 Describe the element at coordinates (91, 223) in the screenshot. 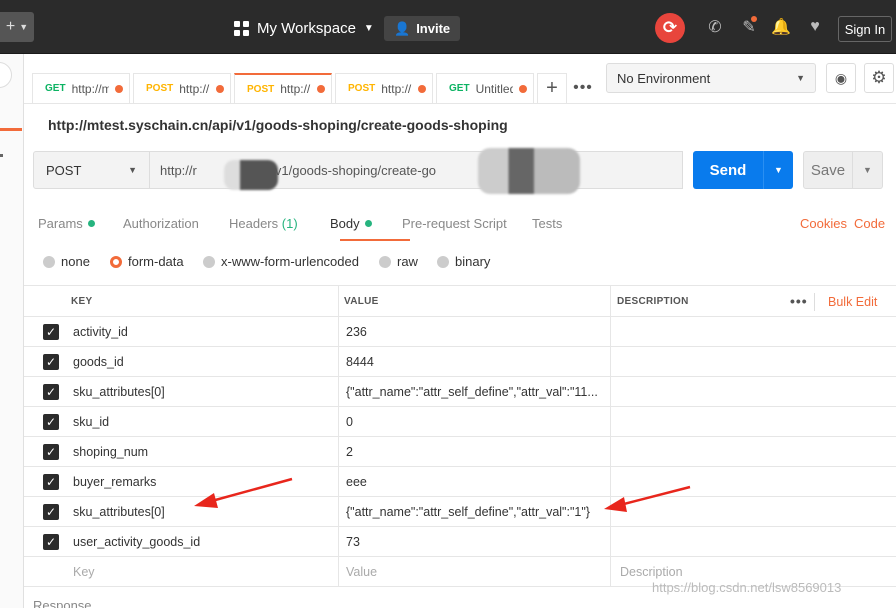

I see `status-dot` at that location.